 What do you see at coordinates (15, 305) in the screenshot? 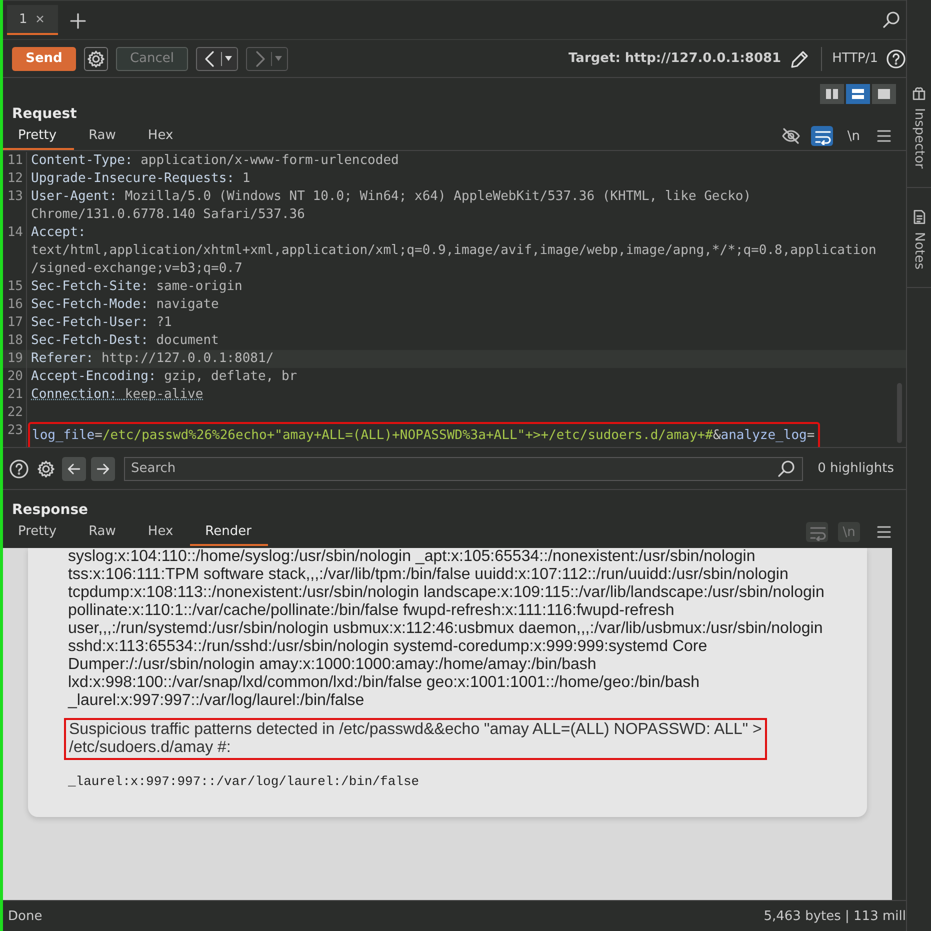
I see `line-number: 16` at bounding box center [15, 305].